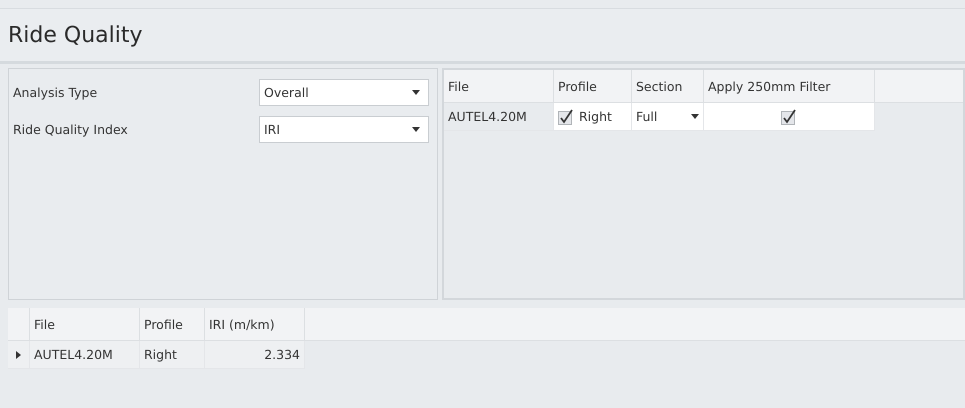  What do you see at coordinates (668, 117) in the screenshot?
I see `table-cell: Full` at bounding box center [668, 117].